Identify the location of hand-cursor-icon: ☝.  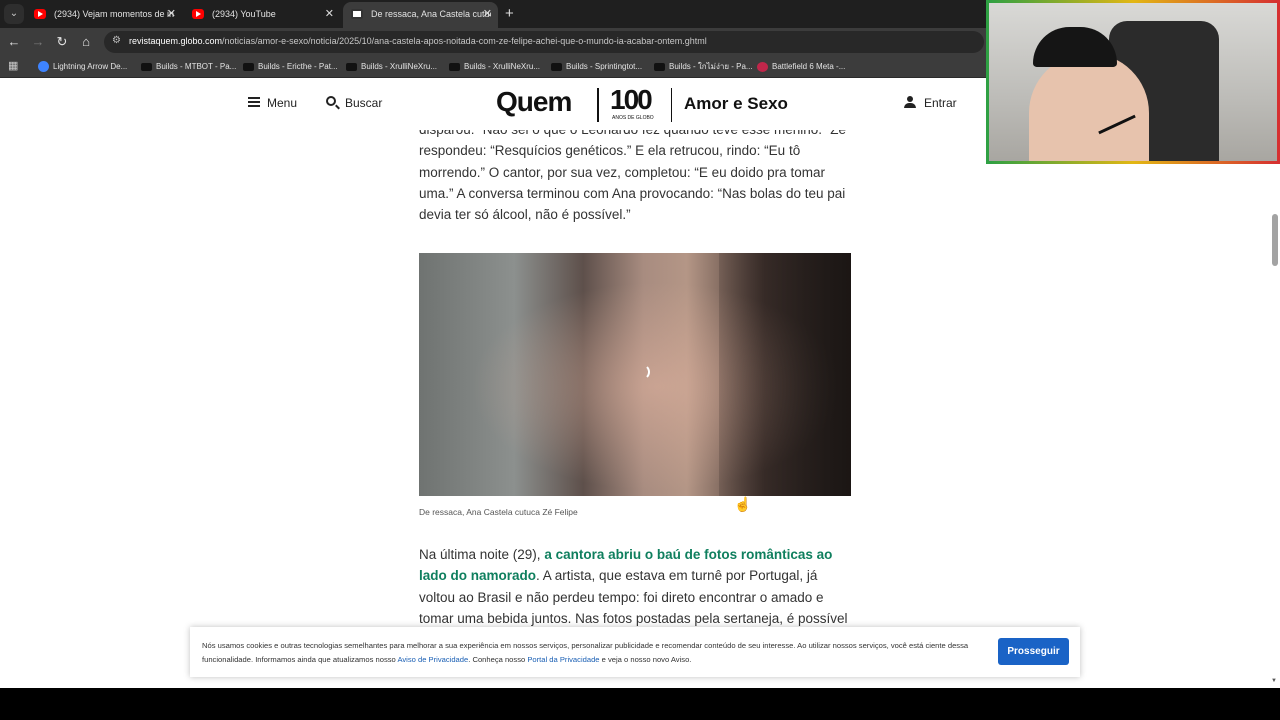
(743, 504).